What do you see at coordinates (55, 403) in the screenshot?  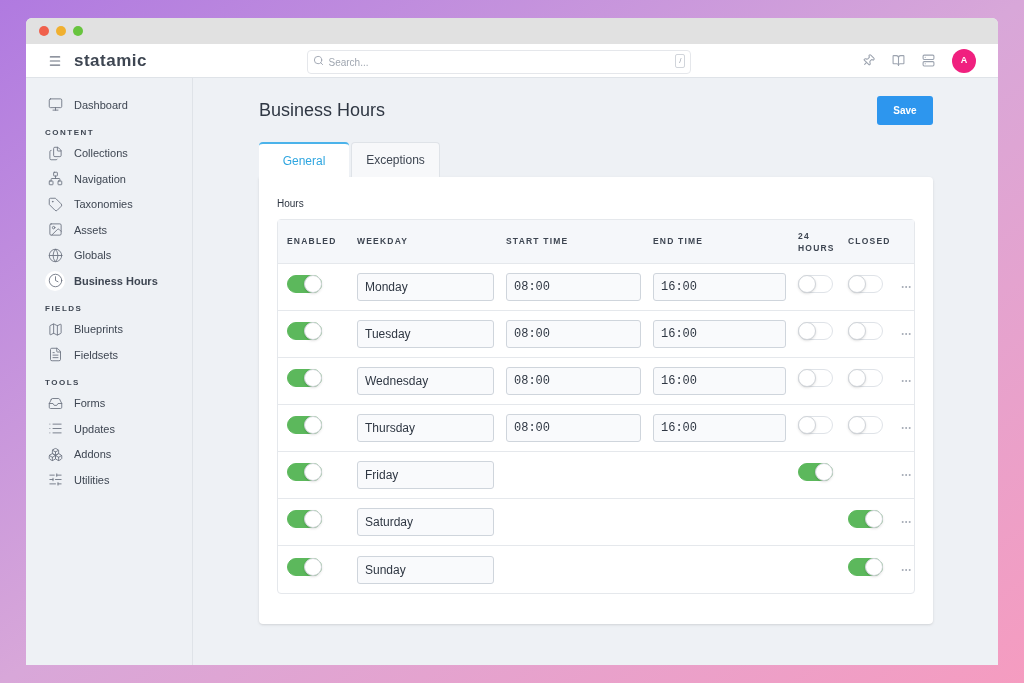 I see `inbox-icon` at bounding box center [55, 403].